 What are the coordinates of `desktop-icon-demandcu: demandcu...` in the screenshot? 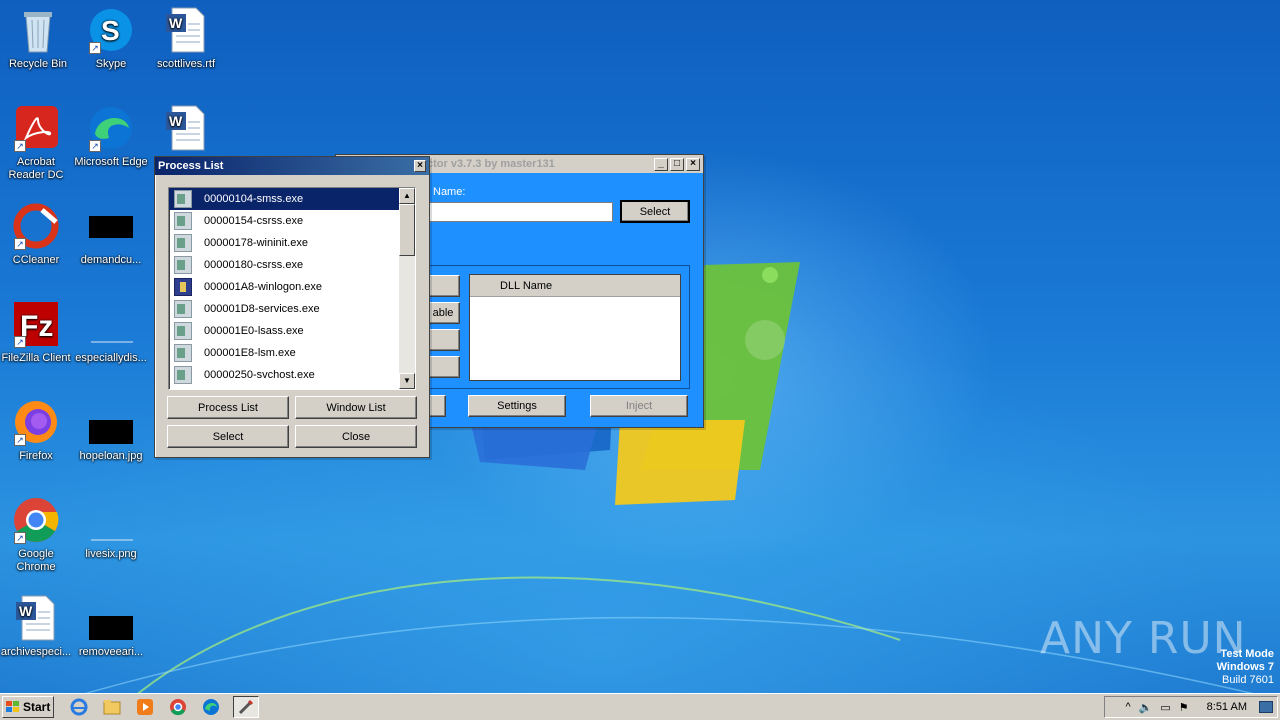 It's located at (111, 234).